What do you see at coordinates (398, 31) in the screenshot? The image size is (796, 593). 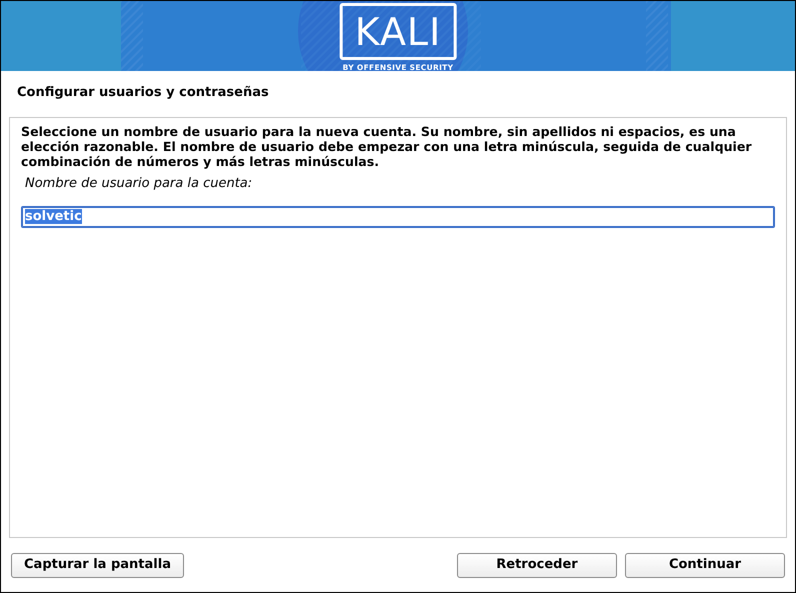 I see `logo-text: KALI` at bounding box center [398, 31].